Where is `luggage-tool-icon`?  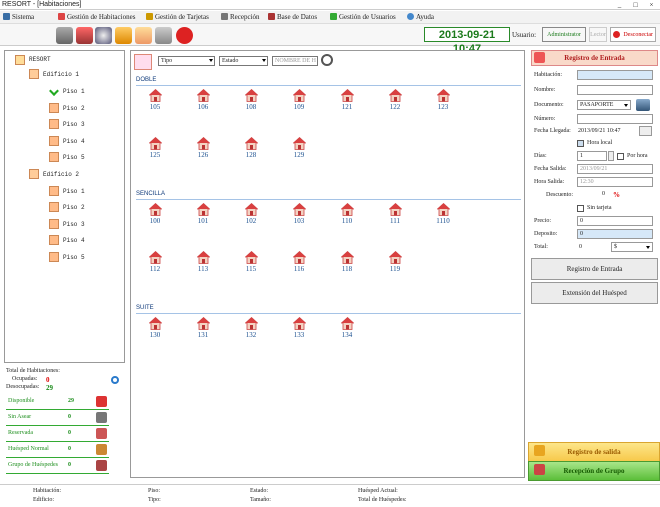 luggage-tool-icon is located at coordinates (84, 35).